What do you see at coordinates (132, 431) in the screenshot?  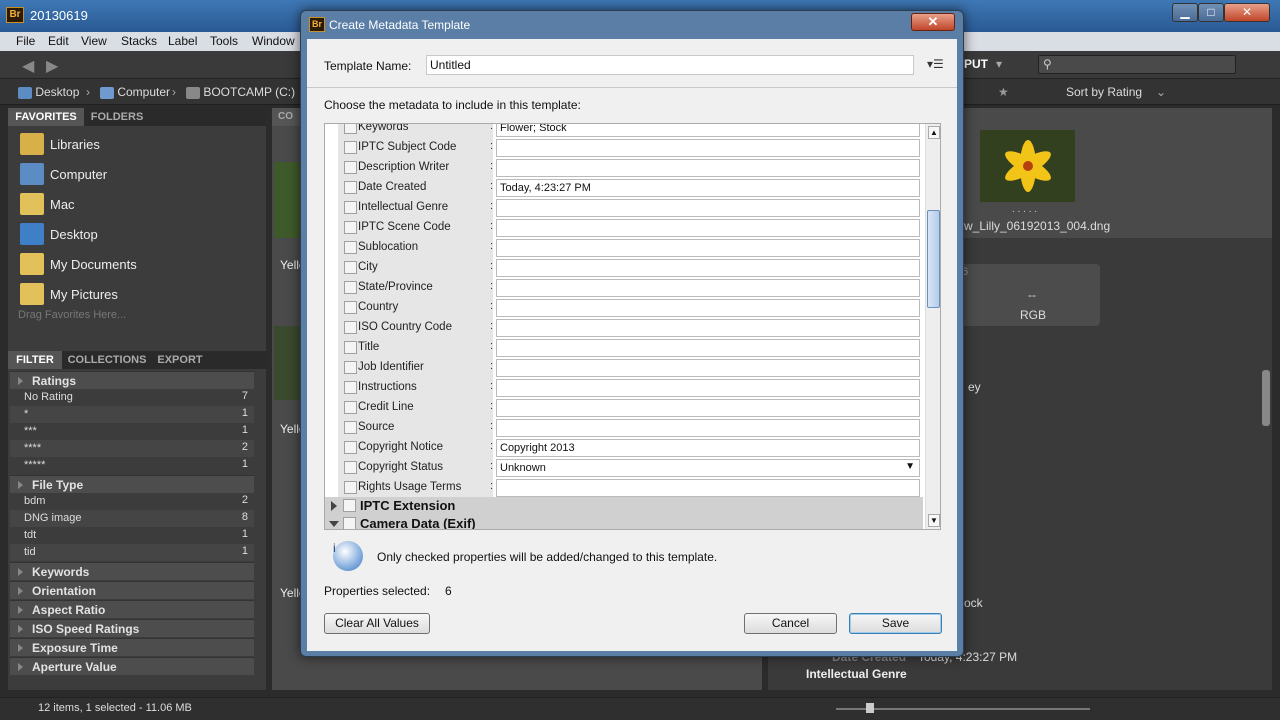 I see `filter-row: *** 1` at bounding box center [132, 431].